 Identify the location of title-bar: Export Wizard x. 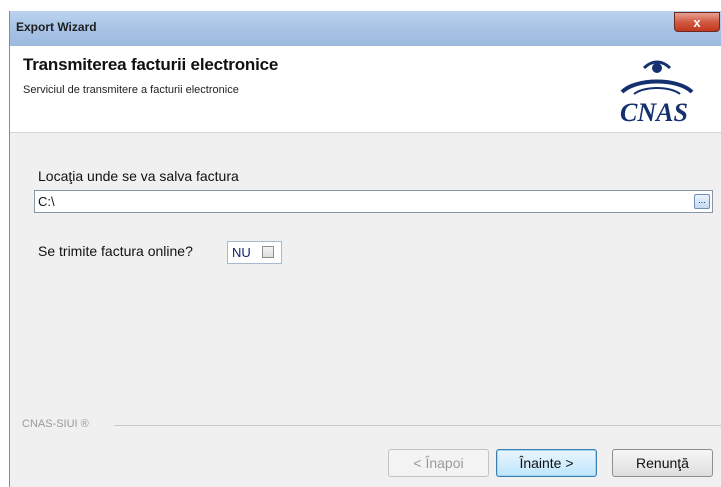
(365, 28).